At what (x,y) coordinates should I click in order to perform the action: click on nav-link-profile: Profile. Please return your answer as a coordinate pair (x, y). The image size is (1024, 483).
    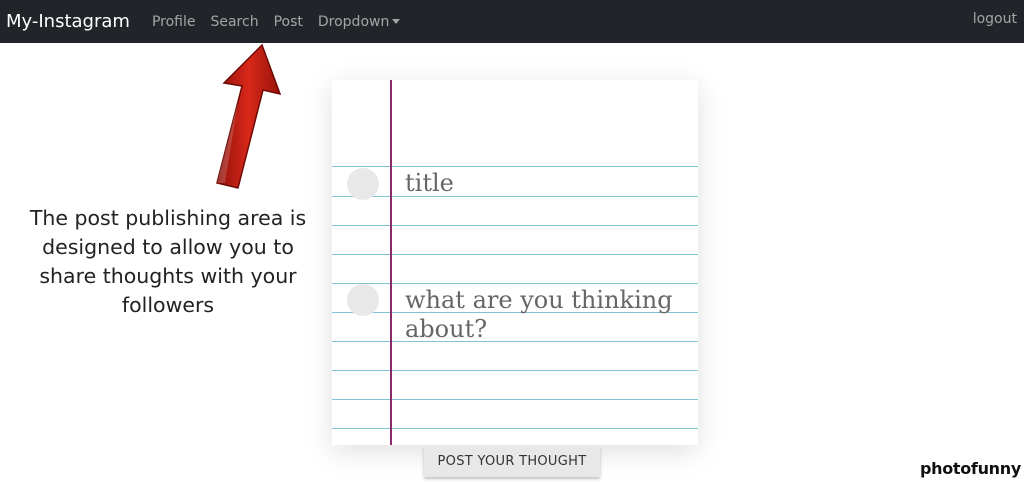
    Looking at the image, I should click on (174, 22).